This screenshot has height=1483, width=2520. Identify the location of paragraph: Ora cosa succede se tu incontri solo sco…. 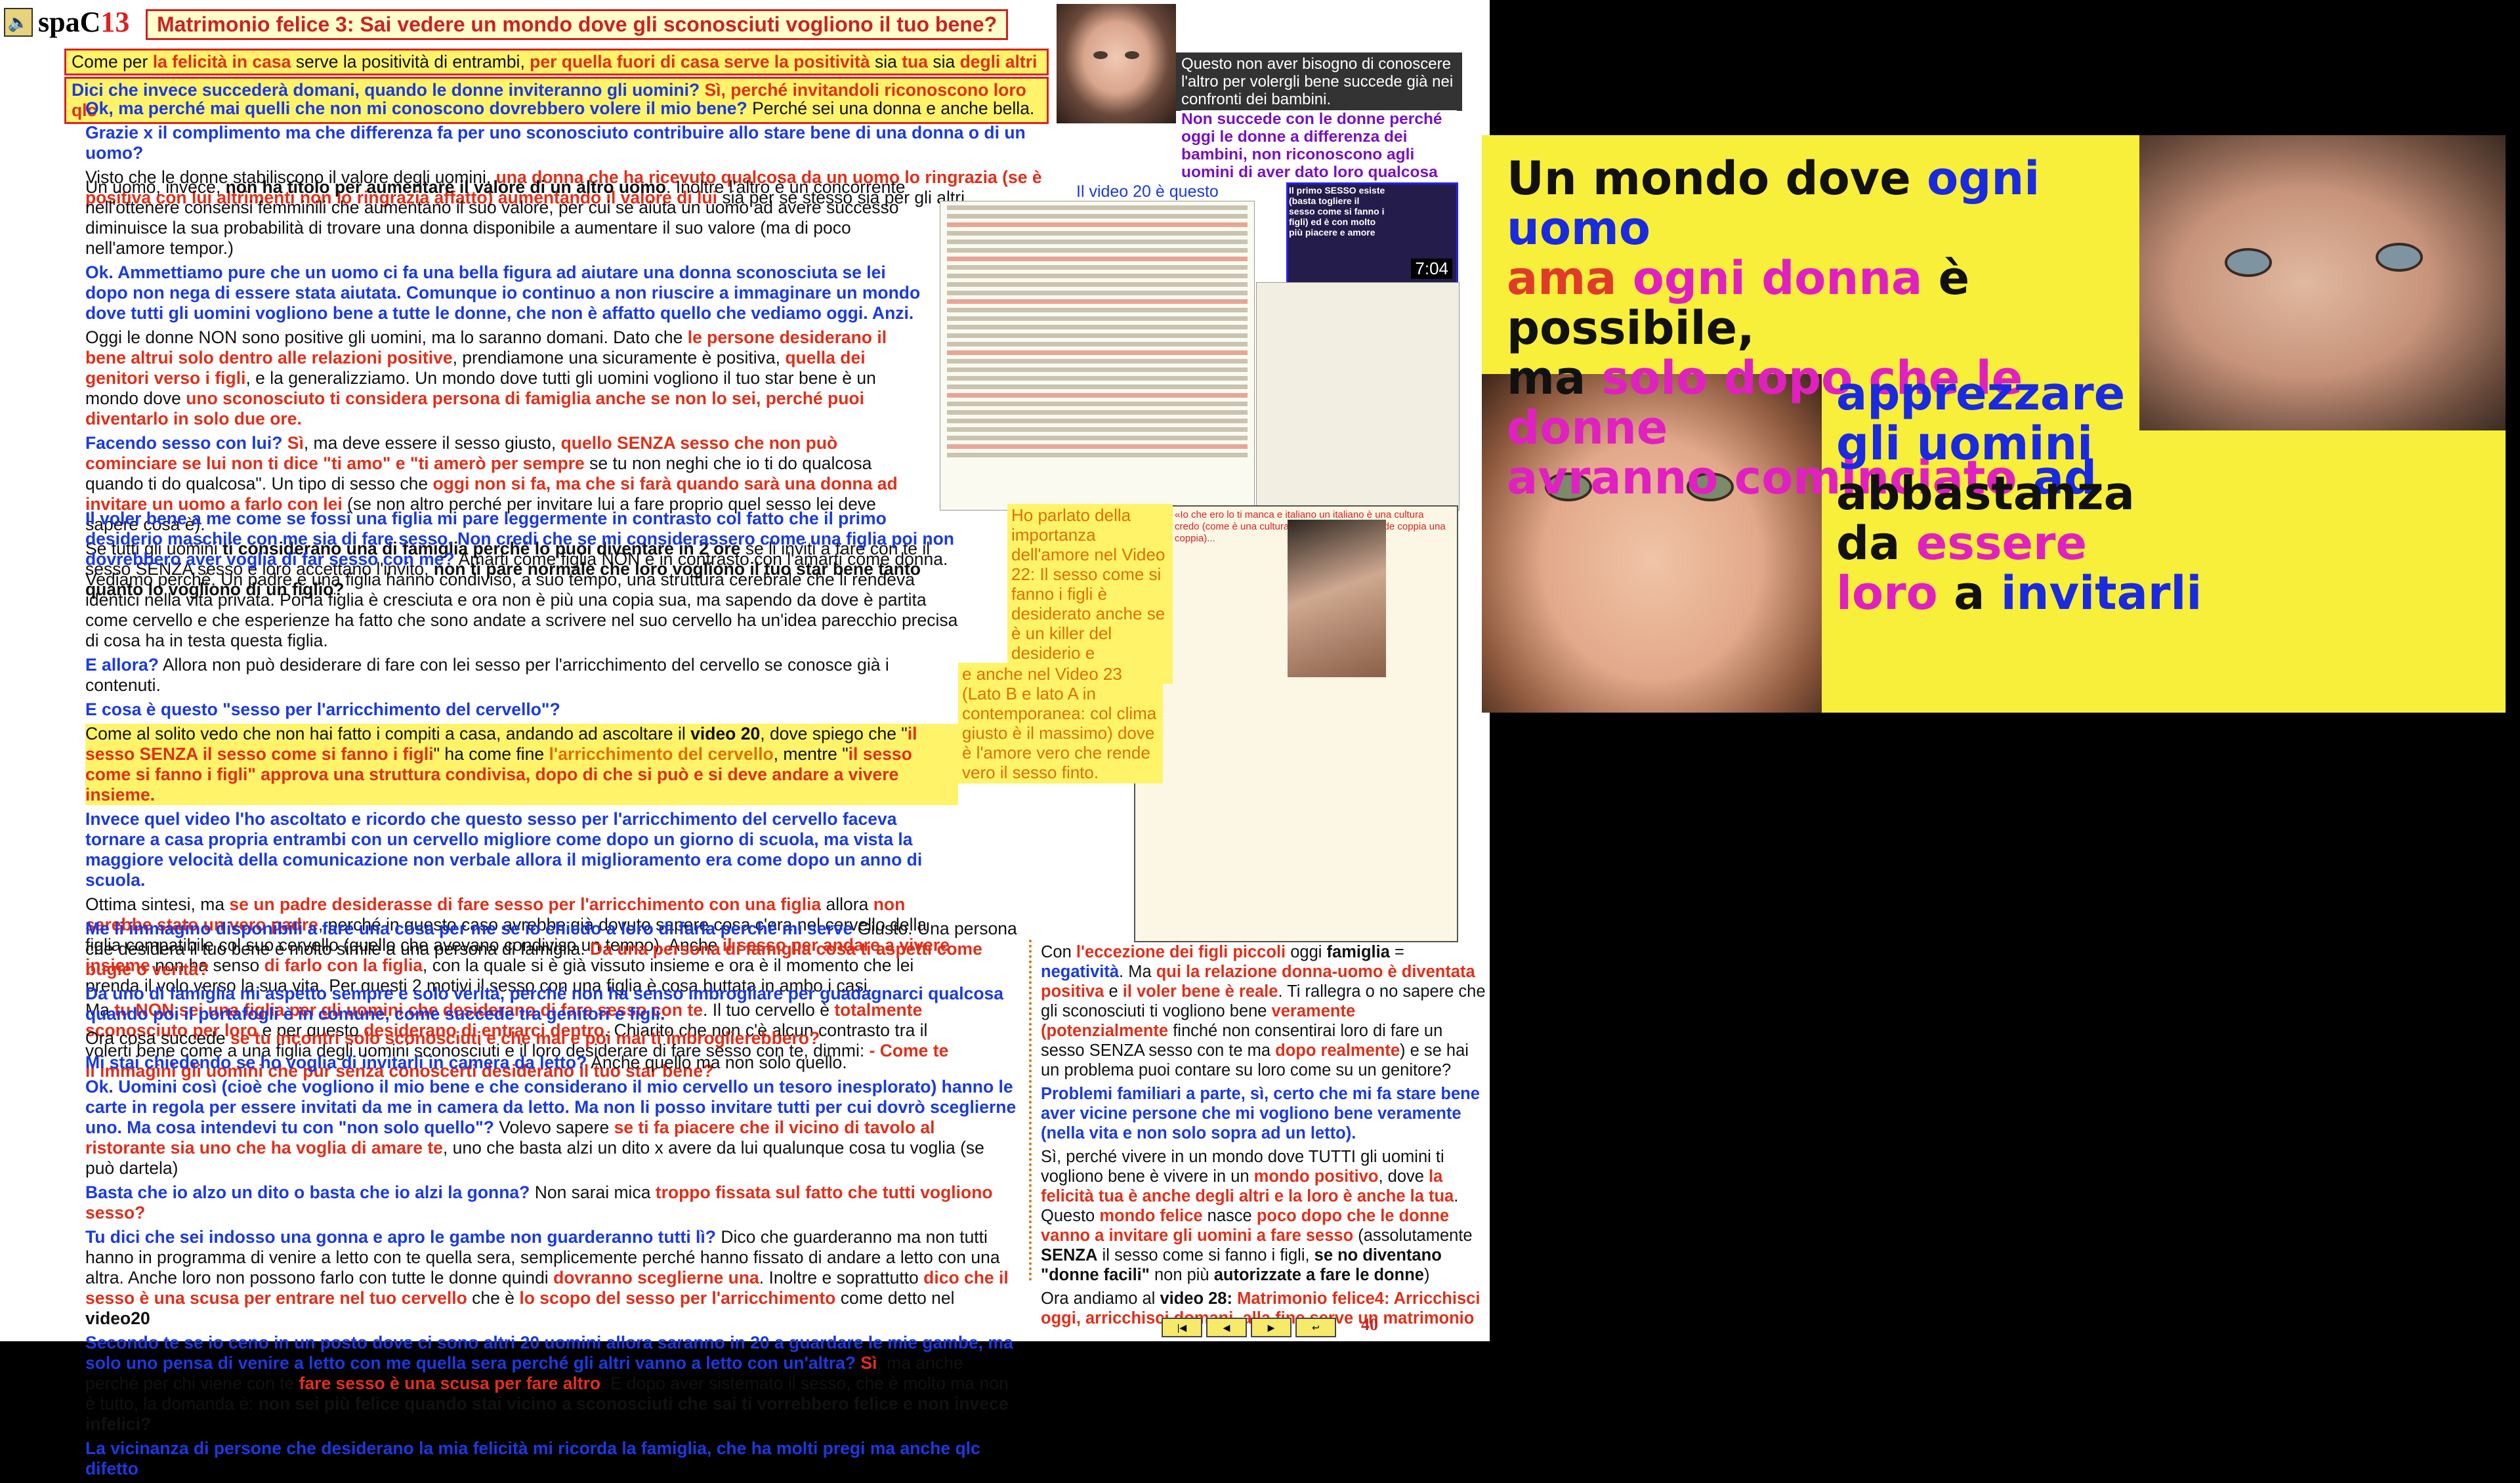
(452, 1038).